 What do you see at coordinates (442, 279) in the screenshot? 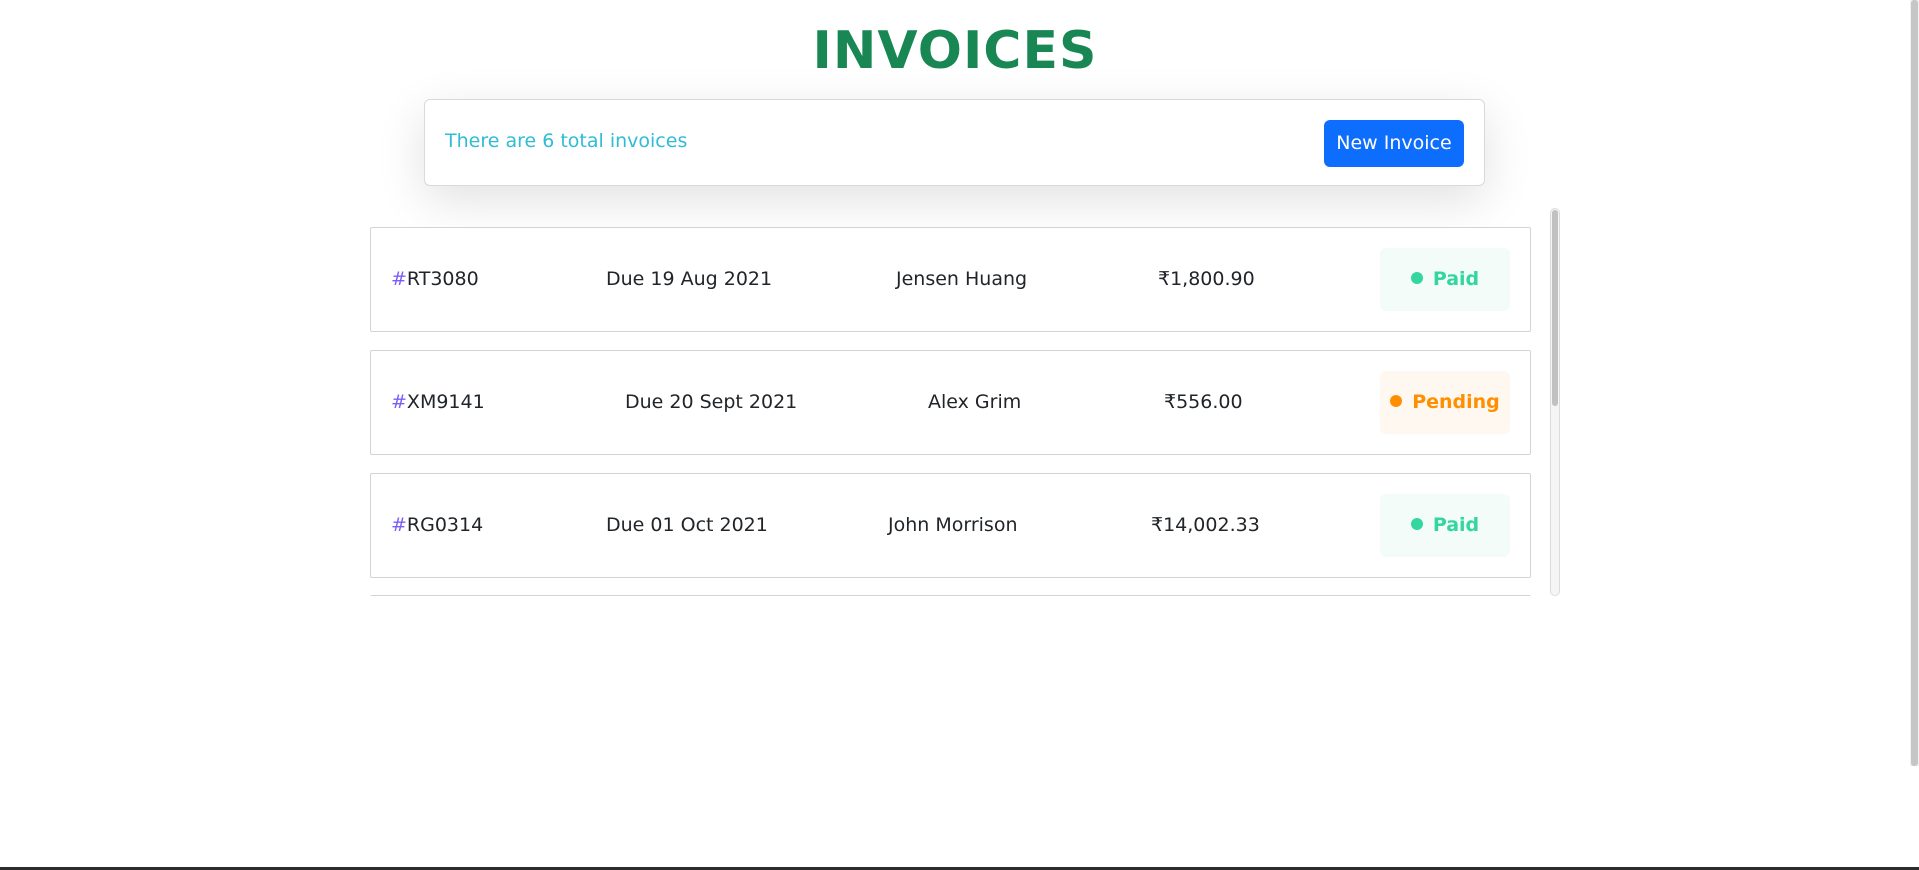
I see `invoice-id-value: RT3080` at bounding box center [442, 279].